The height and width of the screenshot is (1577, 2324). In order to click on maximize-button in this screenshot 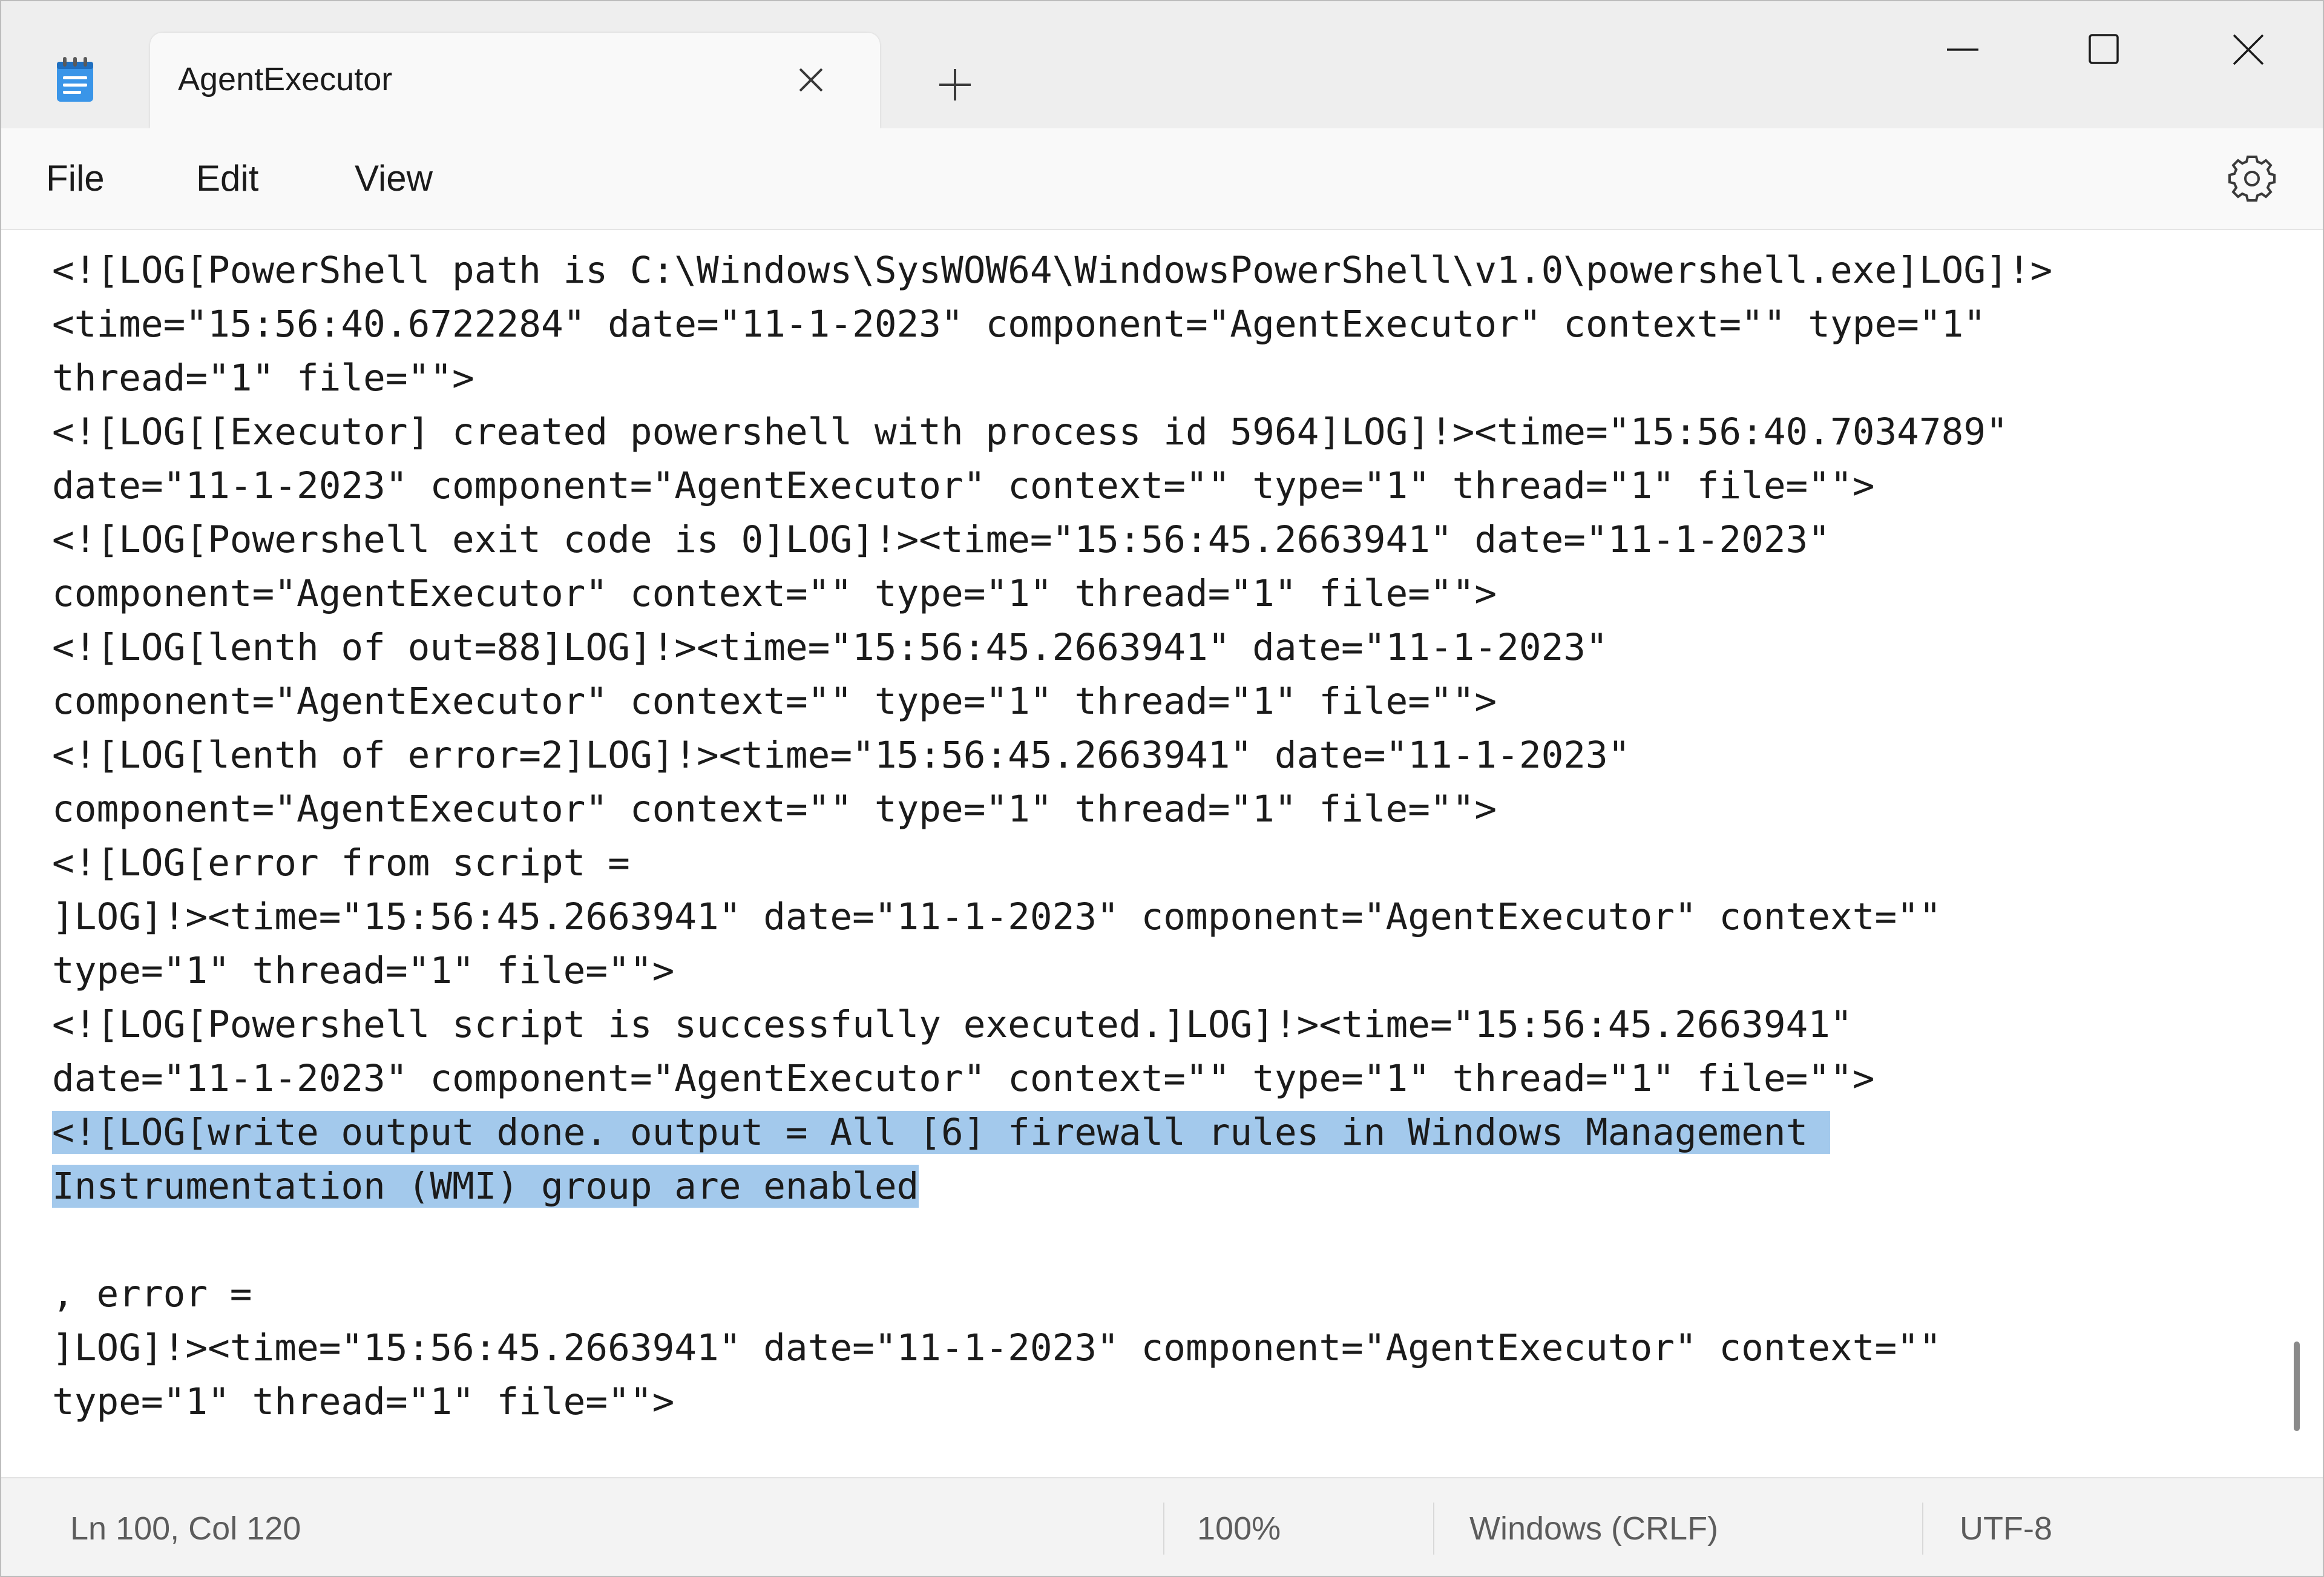, I will do `click(2104, 49)`.